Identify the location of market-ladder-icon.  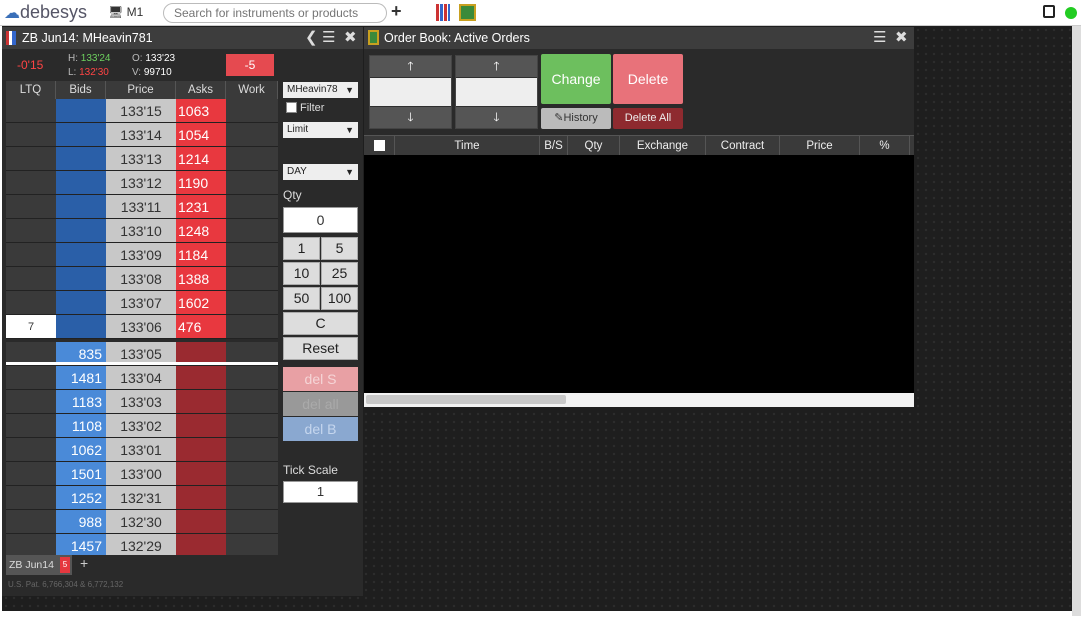
(443, 12).